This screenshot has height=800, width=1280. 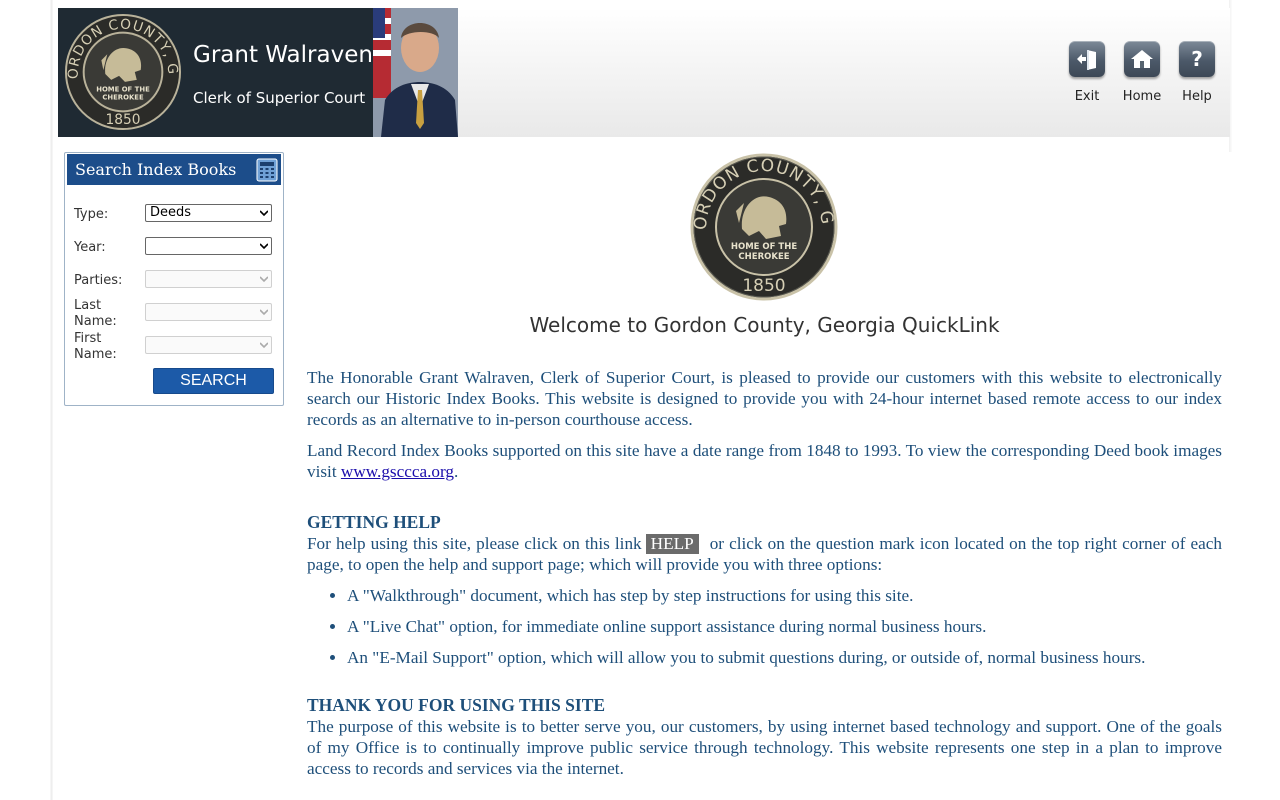 What do you see at coordinates (208, 312) in the screenshot?
I see `last-name-select` at bounding box center [208, 312].